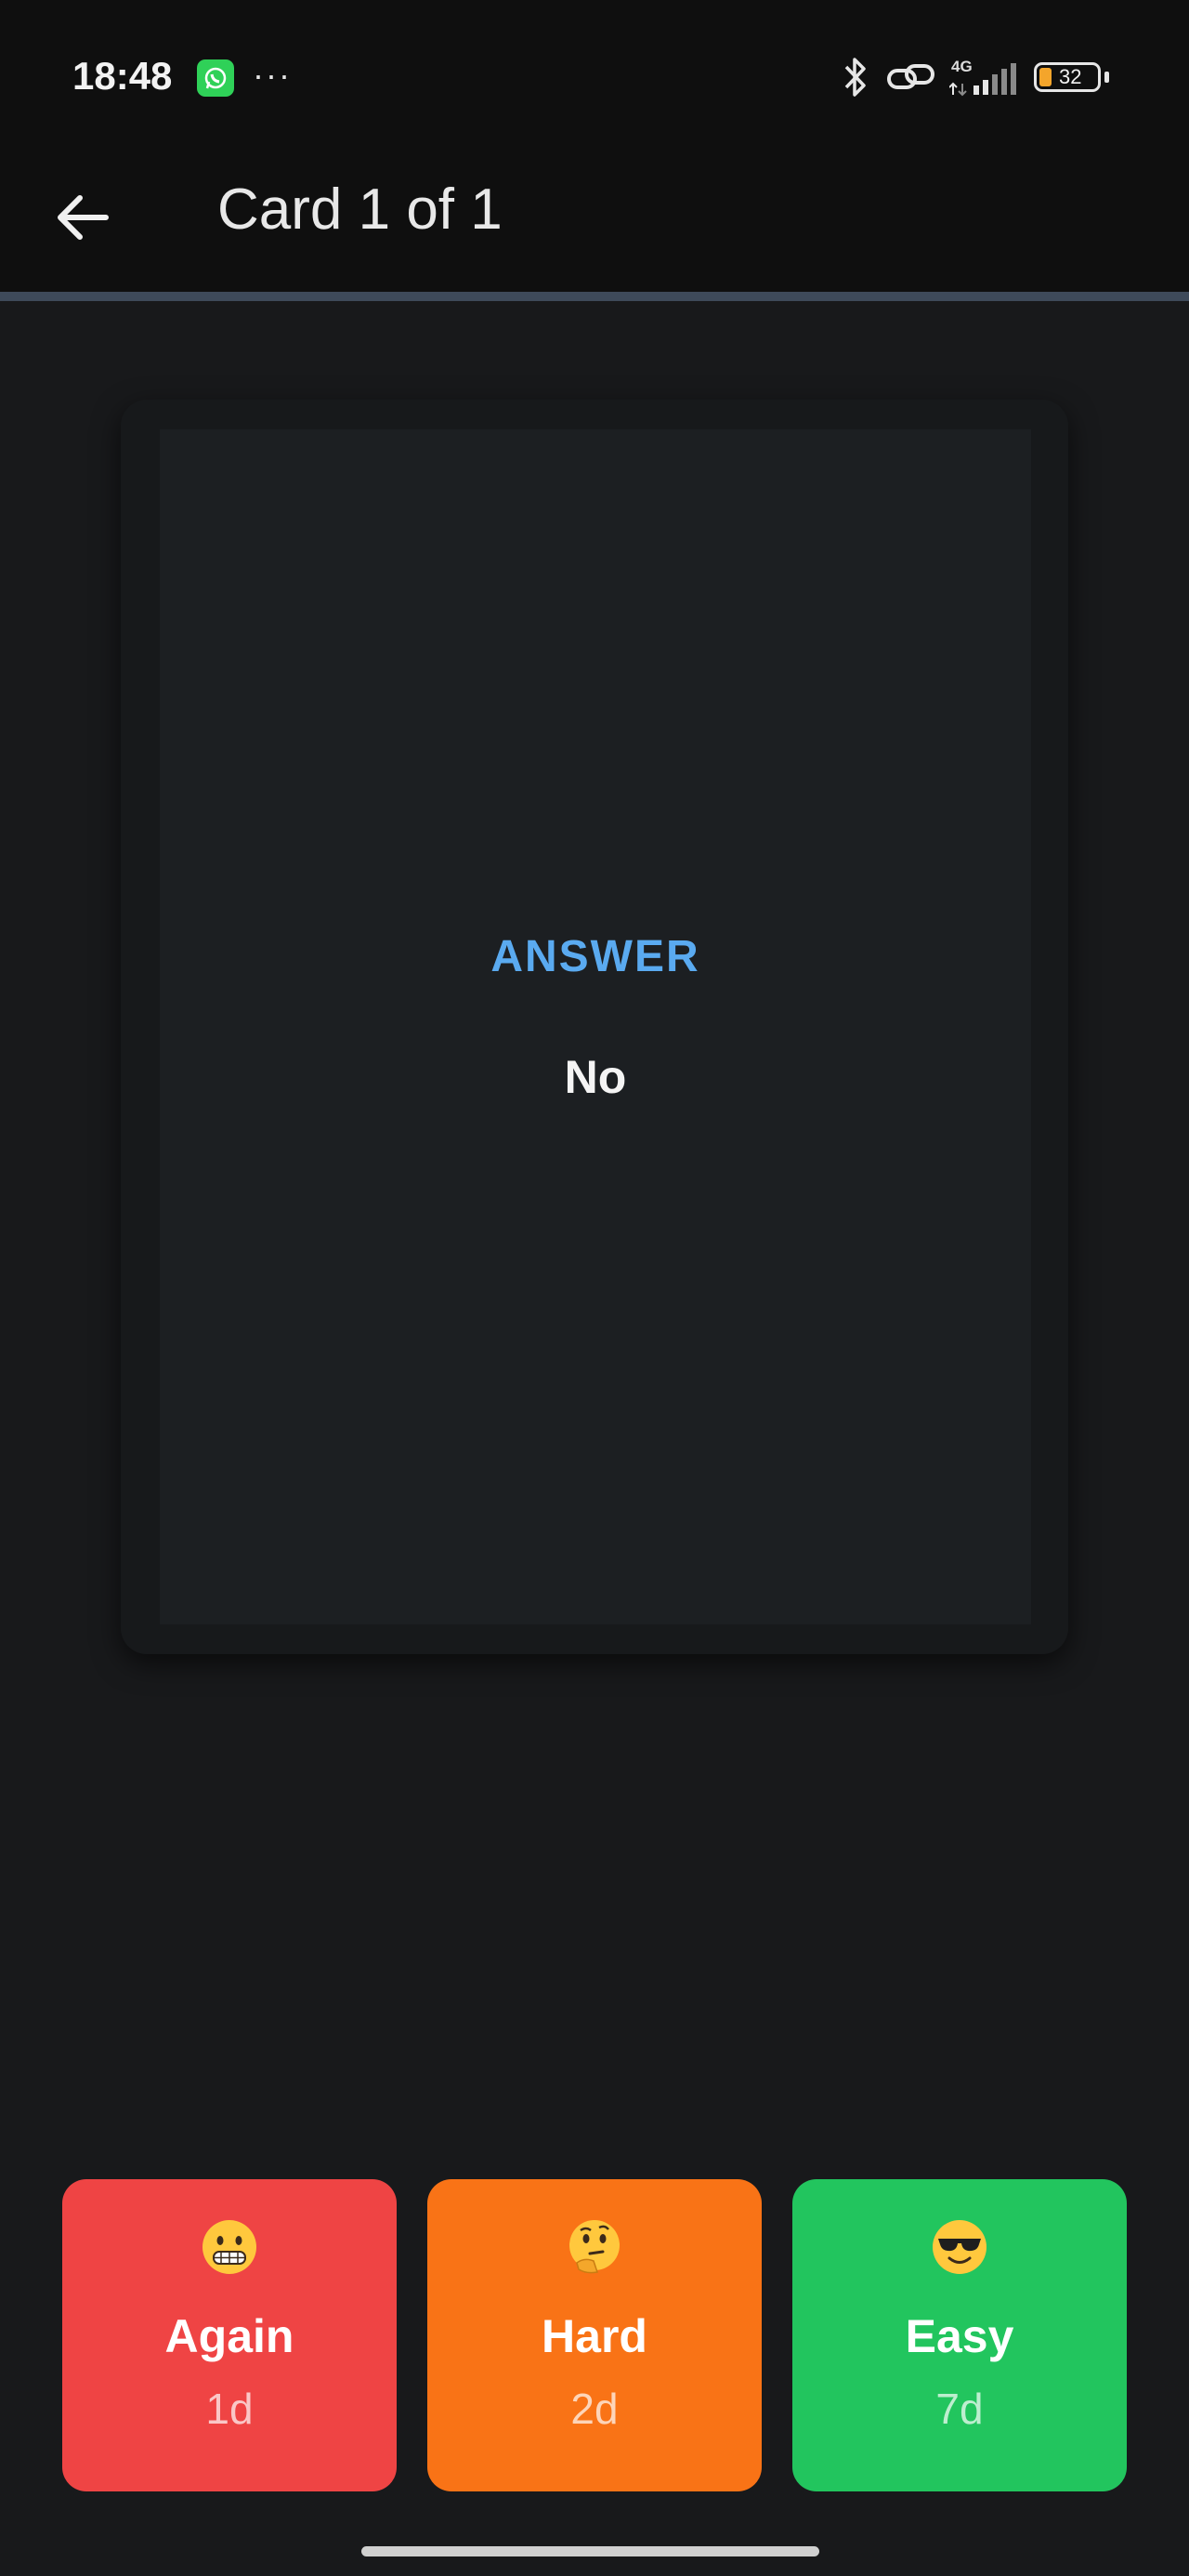 The image size is (1189, 2576). I want to click on again-button: Again 1d, so click(230, 2335).